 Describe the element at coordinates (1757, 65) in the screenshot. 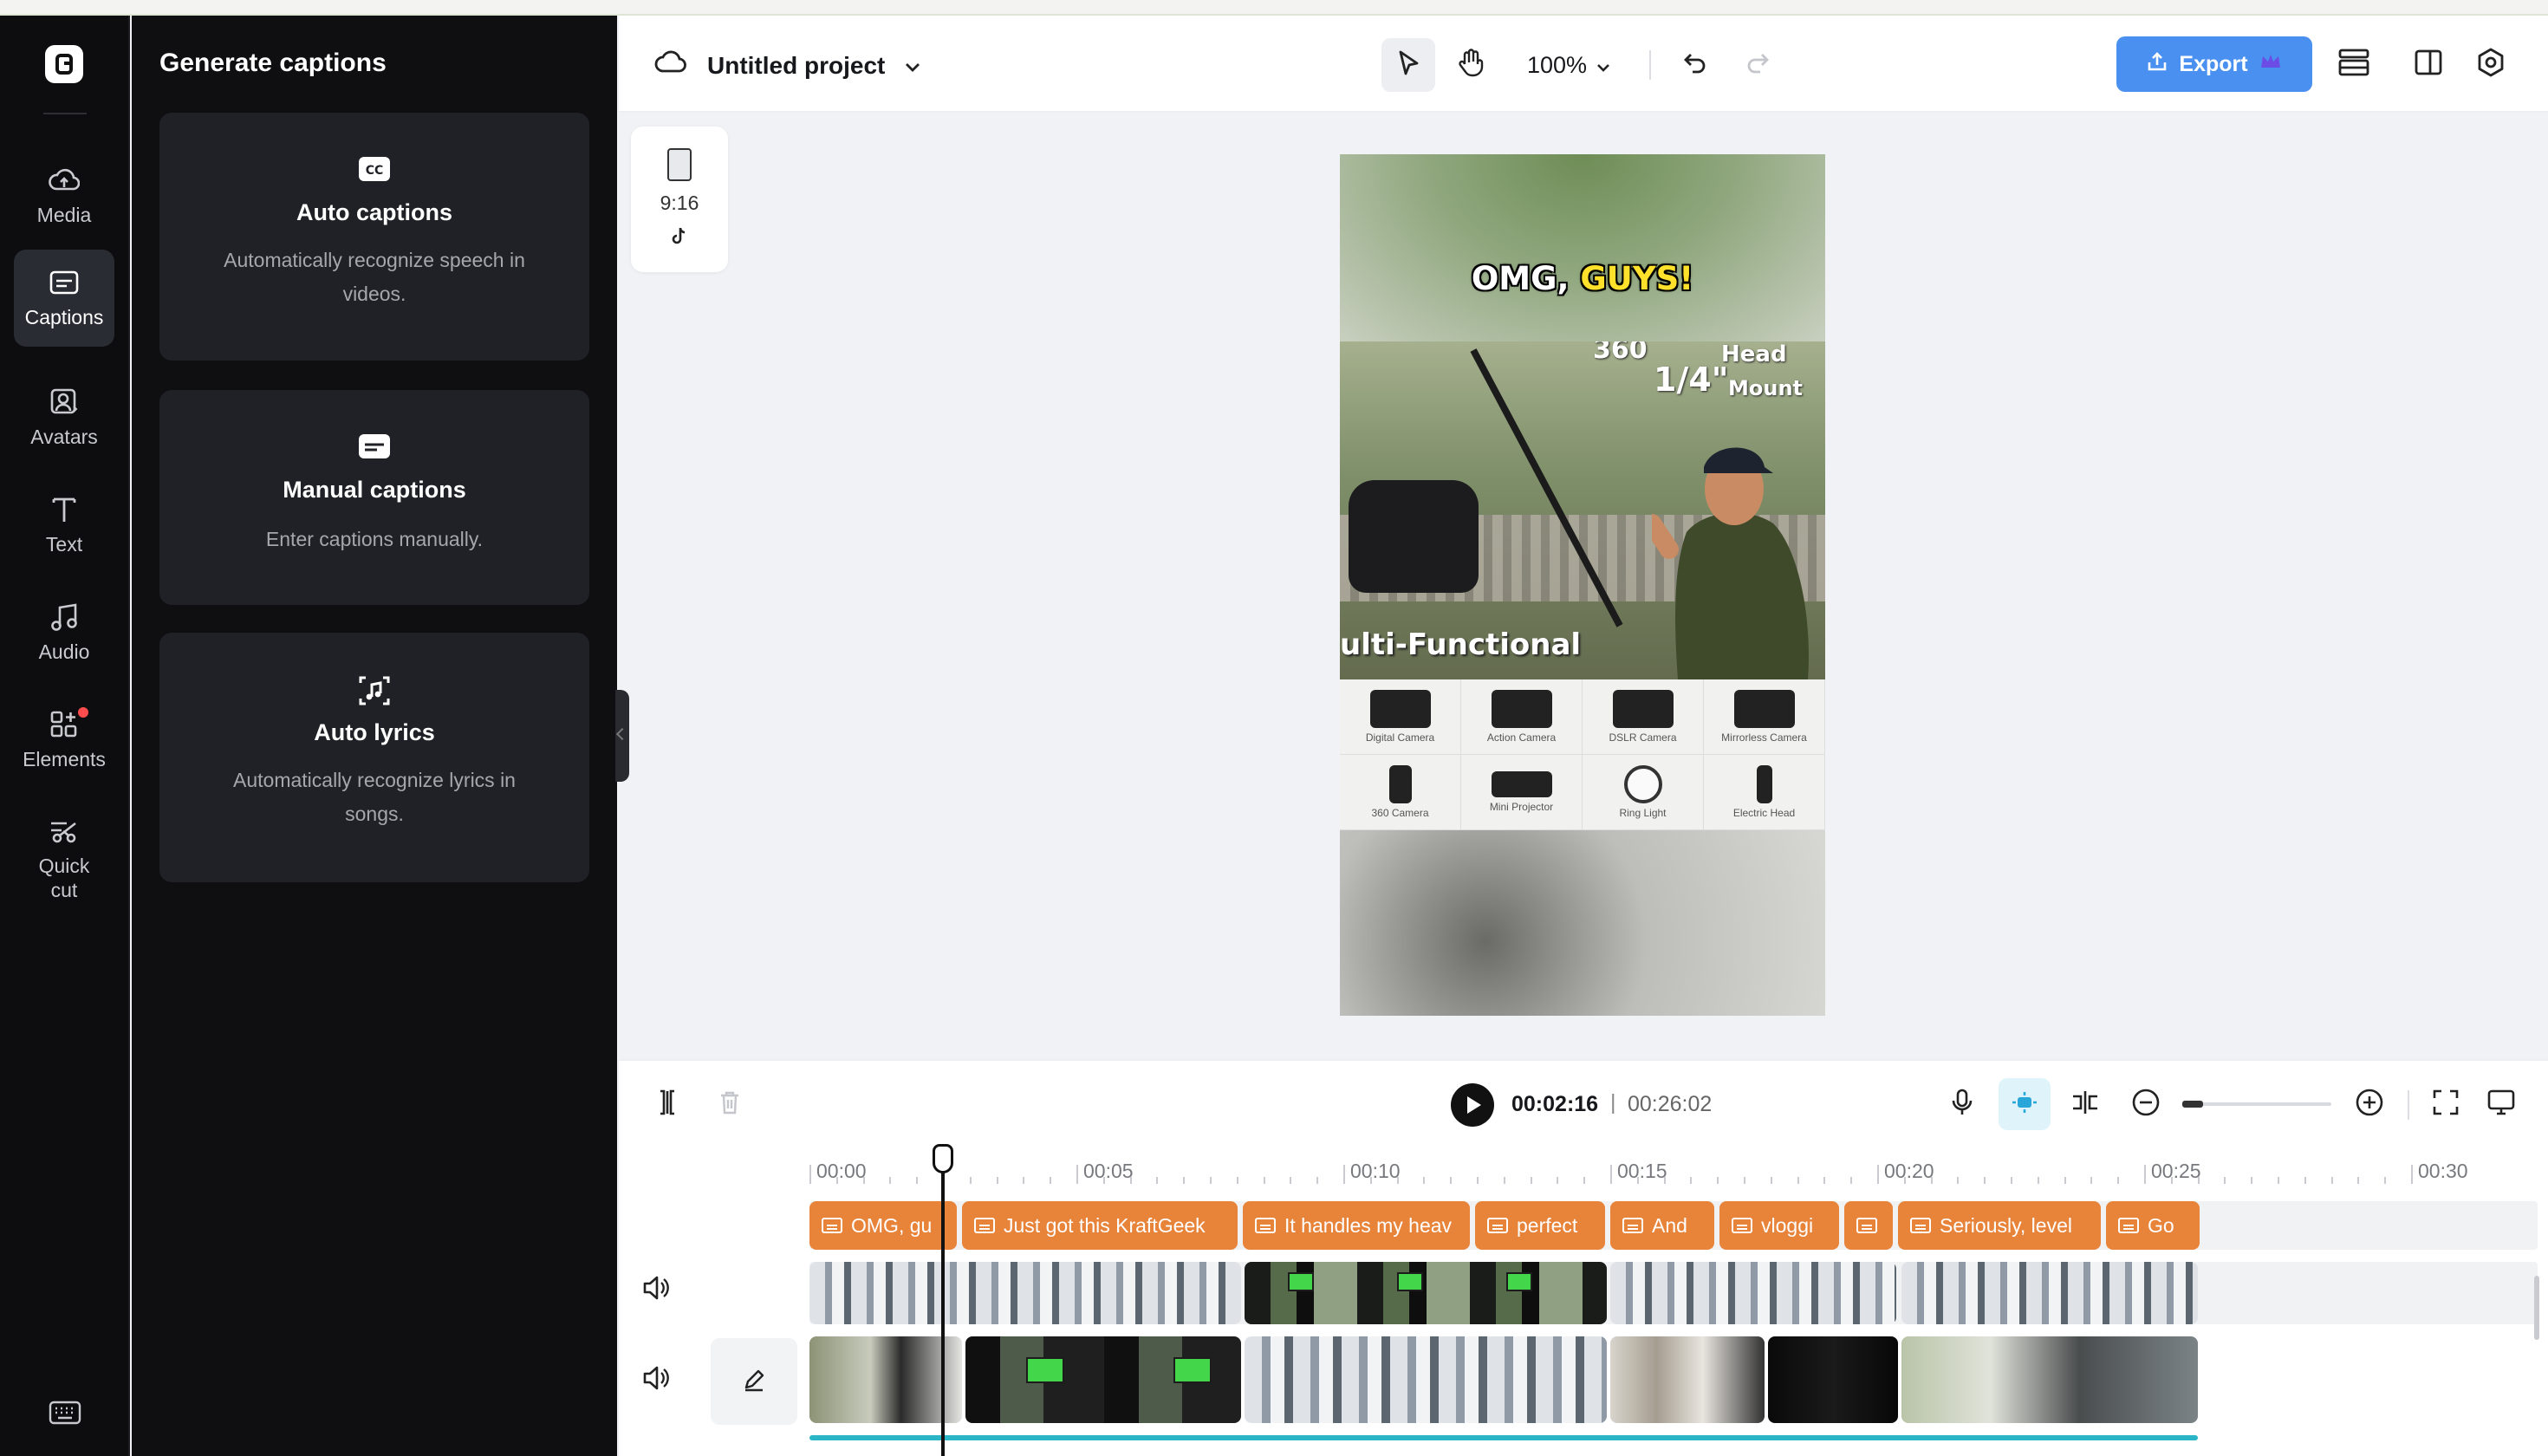

I see `redo-button` at that location.